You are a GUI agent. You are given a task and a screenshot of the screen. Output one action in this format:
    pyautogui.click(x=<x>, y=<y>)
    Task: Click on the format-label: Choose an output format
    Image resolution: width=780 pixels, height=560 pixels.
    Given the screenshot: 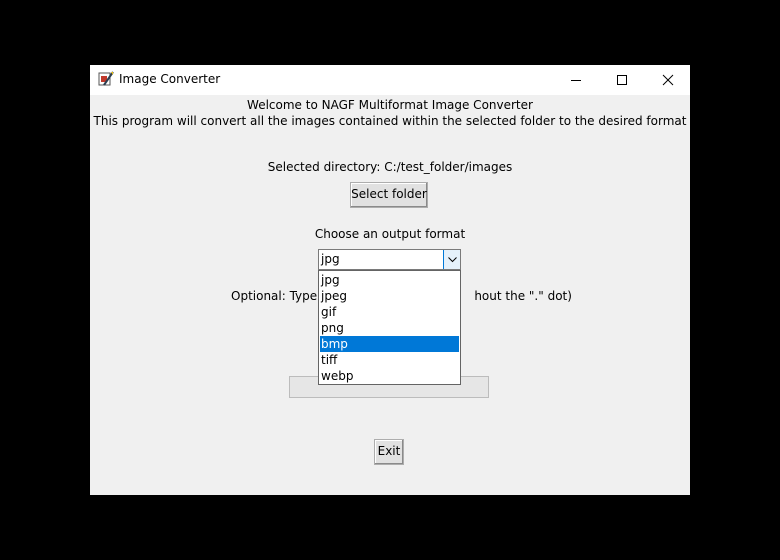 What is the action you would take?
    pyautogui.click(x=390, y=234)
    